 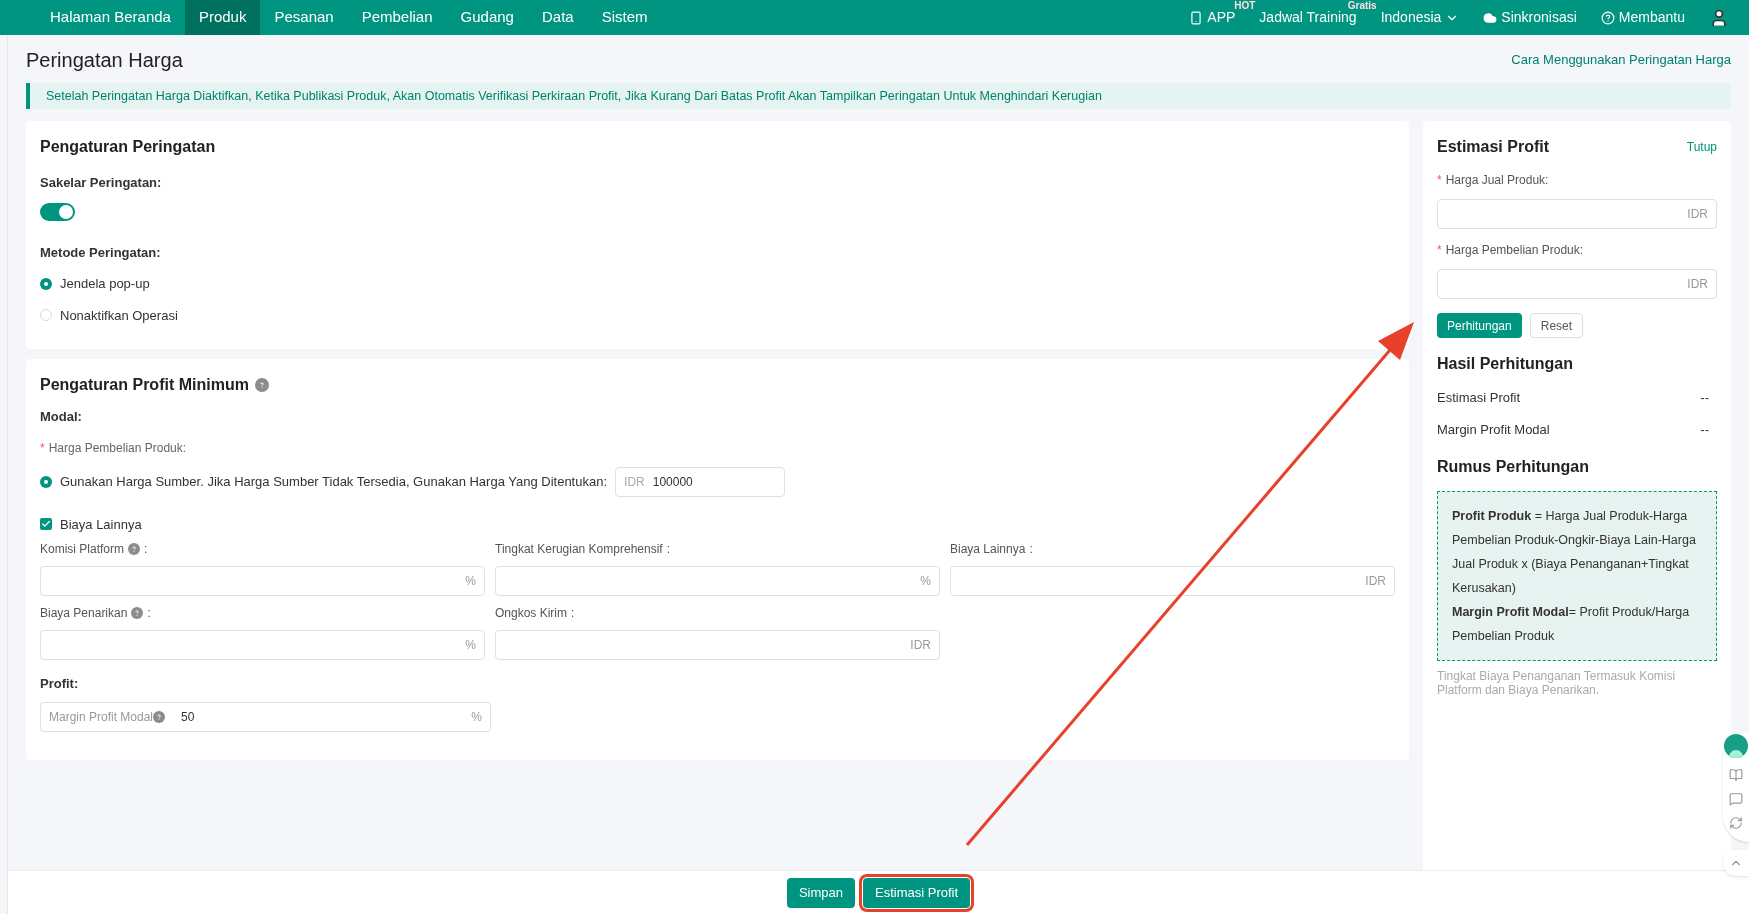 I want to click on section-title: Pengaturan Profit Minimum, so click(x=144, y=385).